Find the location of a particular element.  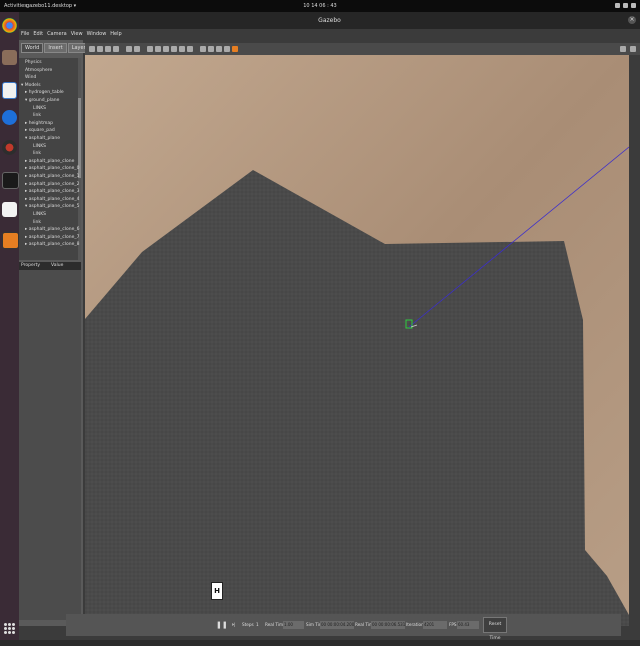

tree-item: ▸ asphalt_plane_clone_6 is located at coordinates (52, 230).